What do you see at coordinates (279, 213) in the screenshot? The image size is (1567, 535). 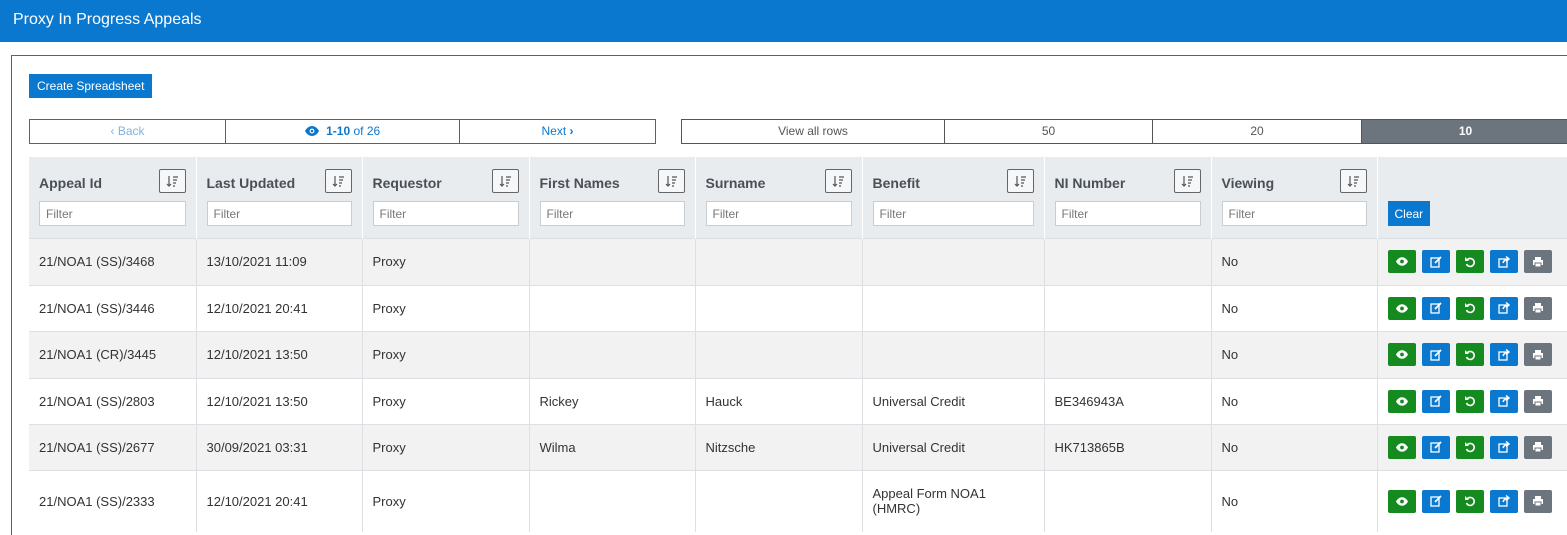 I see `filter-input-last-updated` at bounding box center [279, 213].